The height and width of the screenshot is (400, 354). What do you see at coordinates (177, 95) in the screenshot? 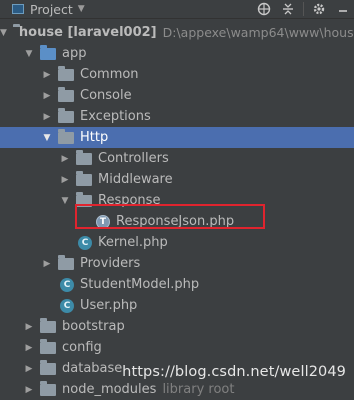
I see `tree-item-console: ▶ Console` at bounding box center [177, 95].